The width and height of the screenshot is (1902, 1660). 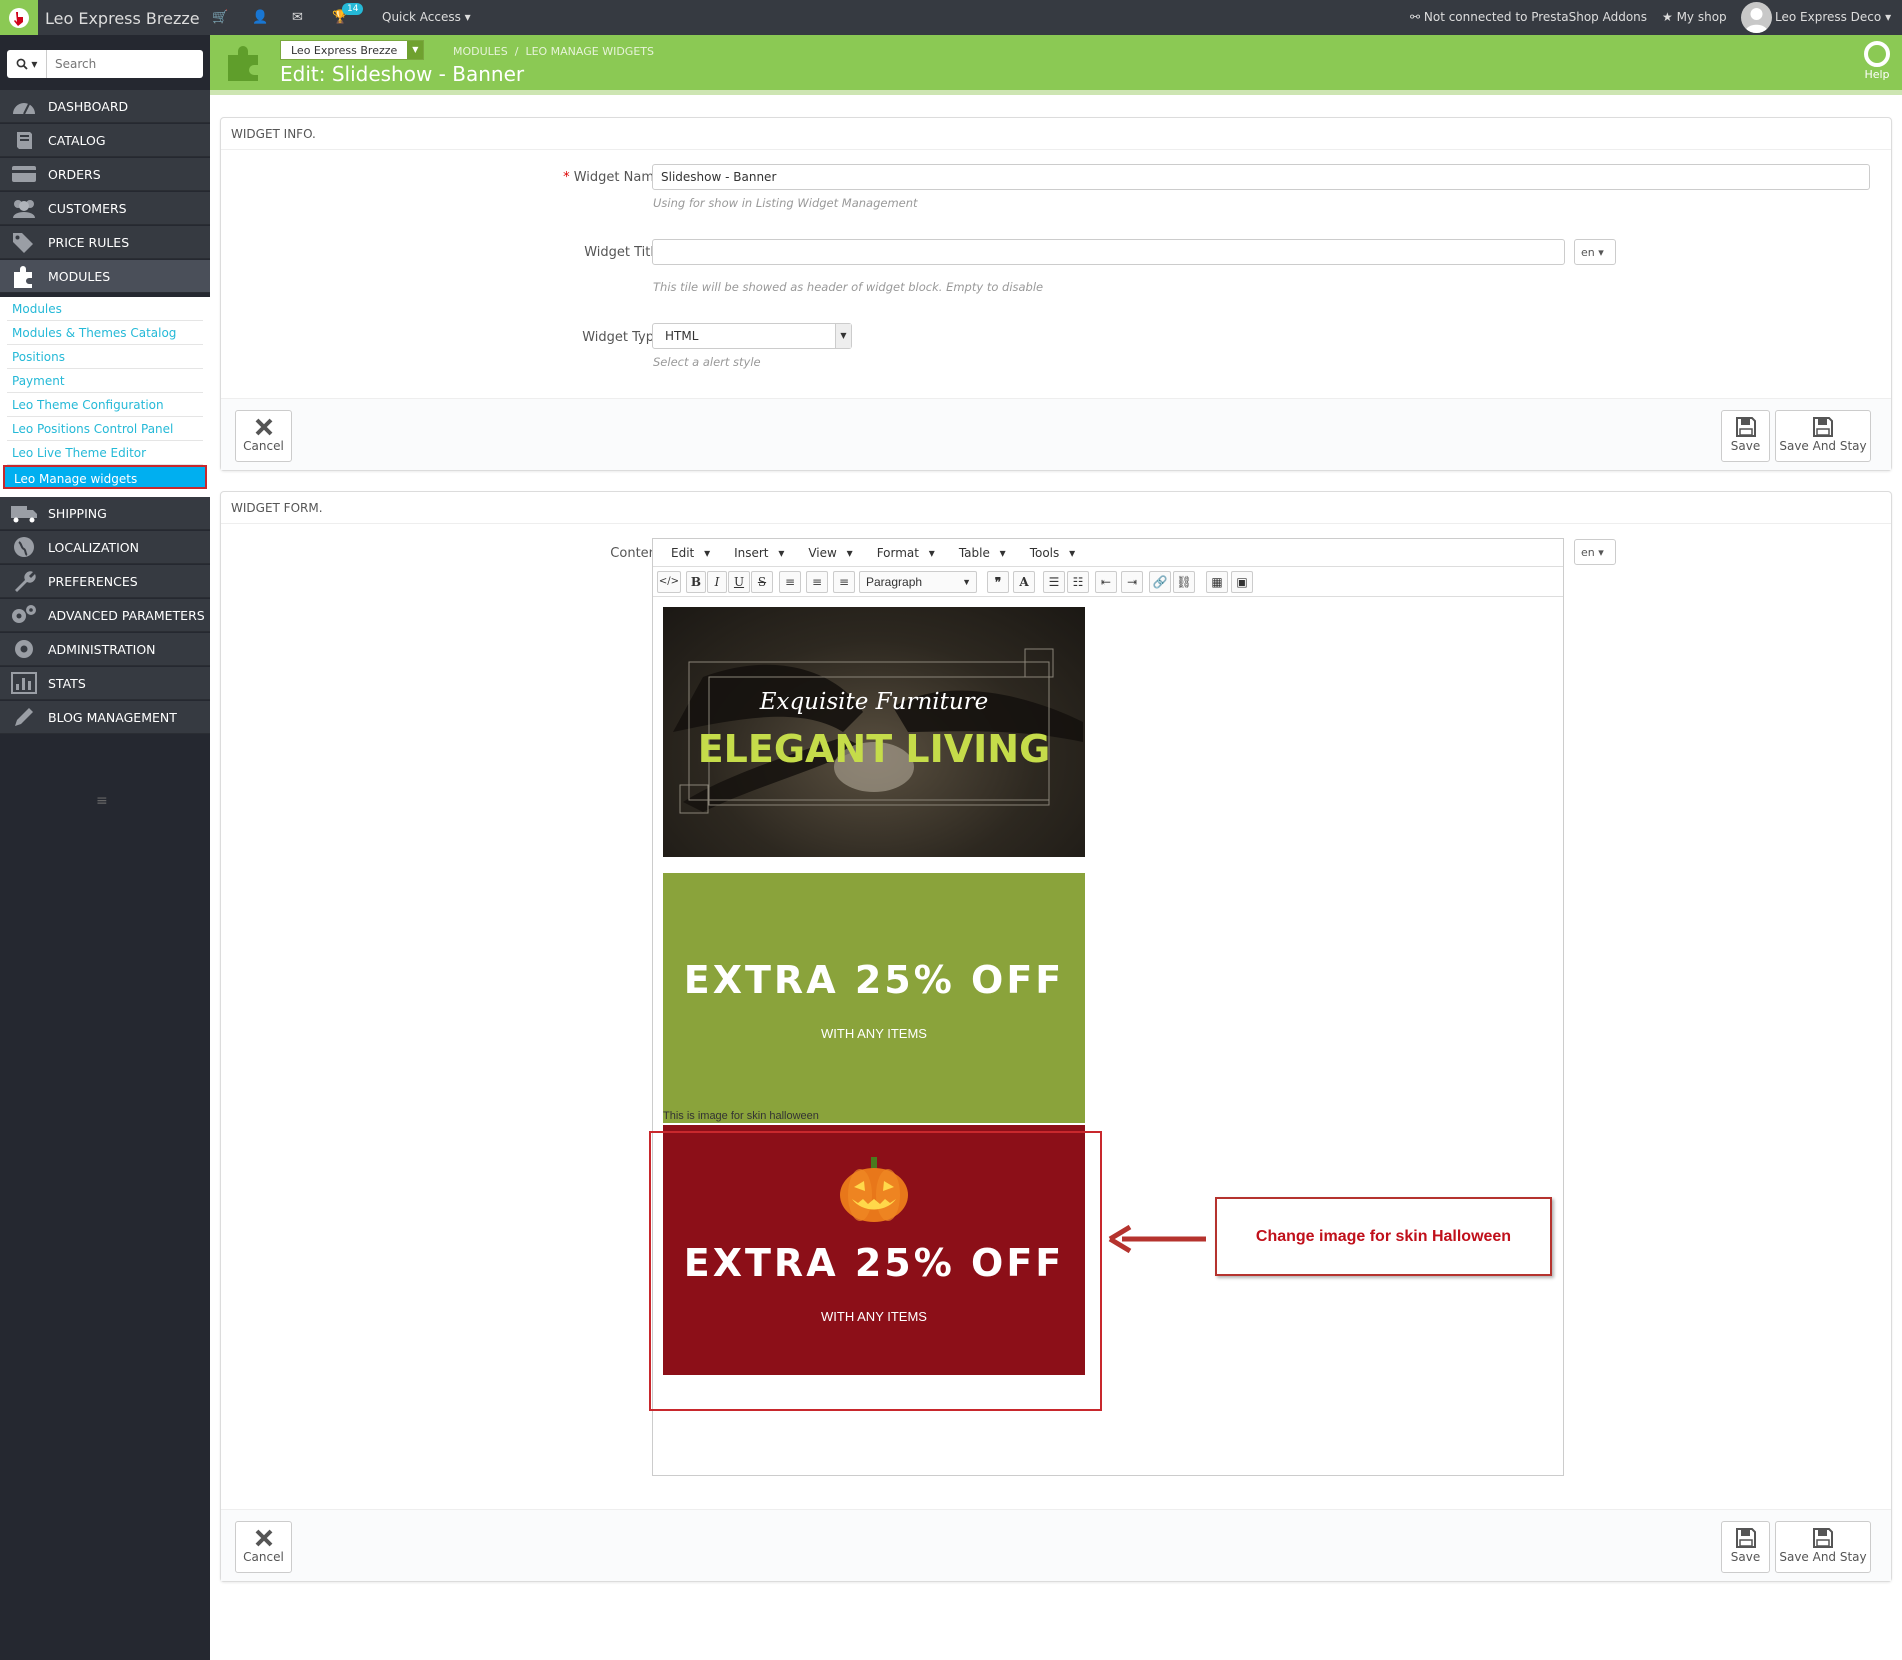 I want to click on gear-icon, so click(x=24, y=649).